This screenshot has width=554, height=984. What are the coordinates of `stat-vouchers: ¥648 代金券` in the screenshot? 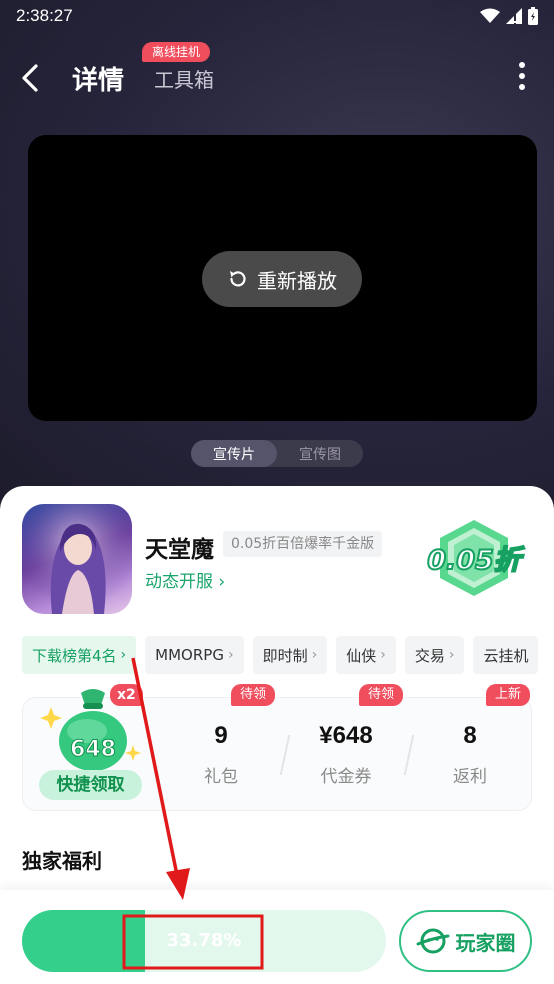 It's located at (346, 751).